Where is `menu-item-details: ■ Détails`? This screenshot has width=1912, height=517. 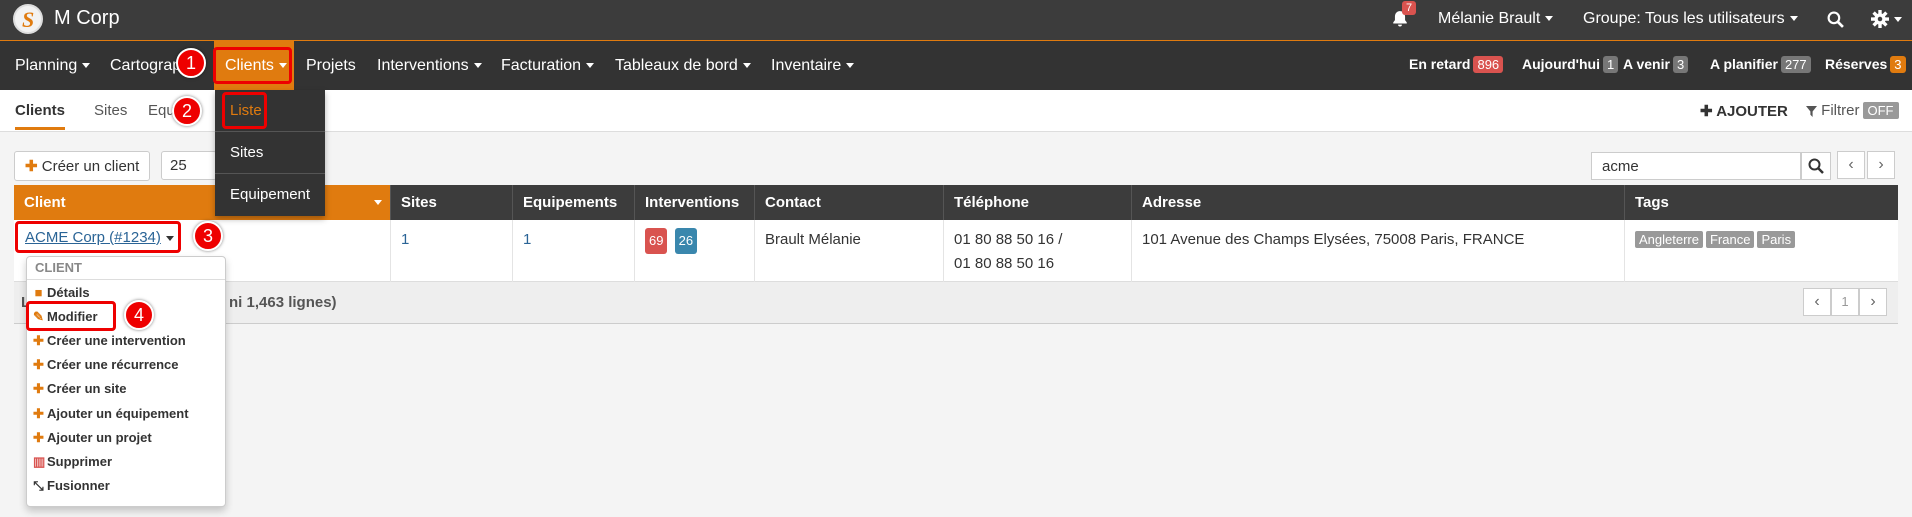 menu-item-details: ■ Détails is located at coordinates (61, 292).